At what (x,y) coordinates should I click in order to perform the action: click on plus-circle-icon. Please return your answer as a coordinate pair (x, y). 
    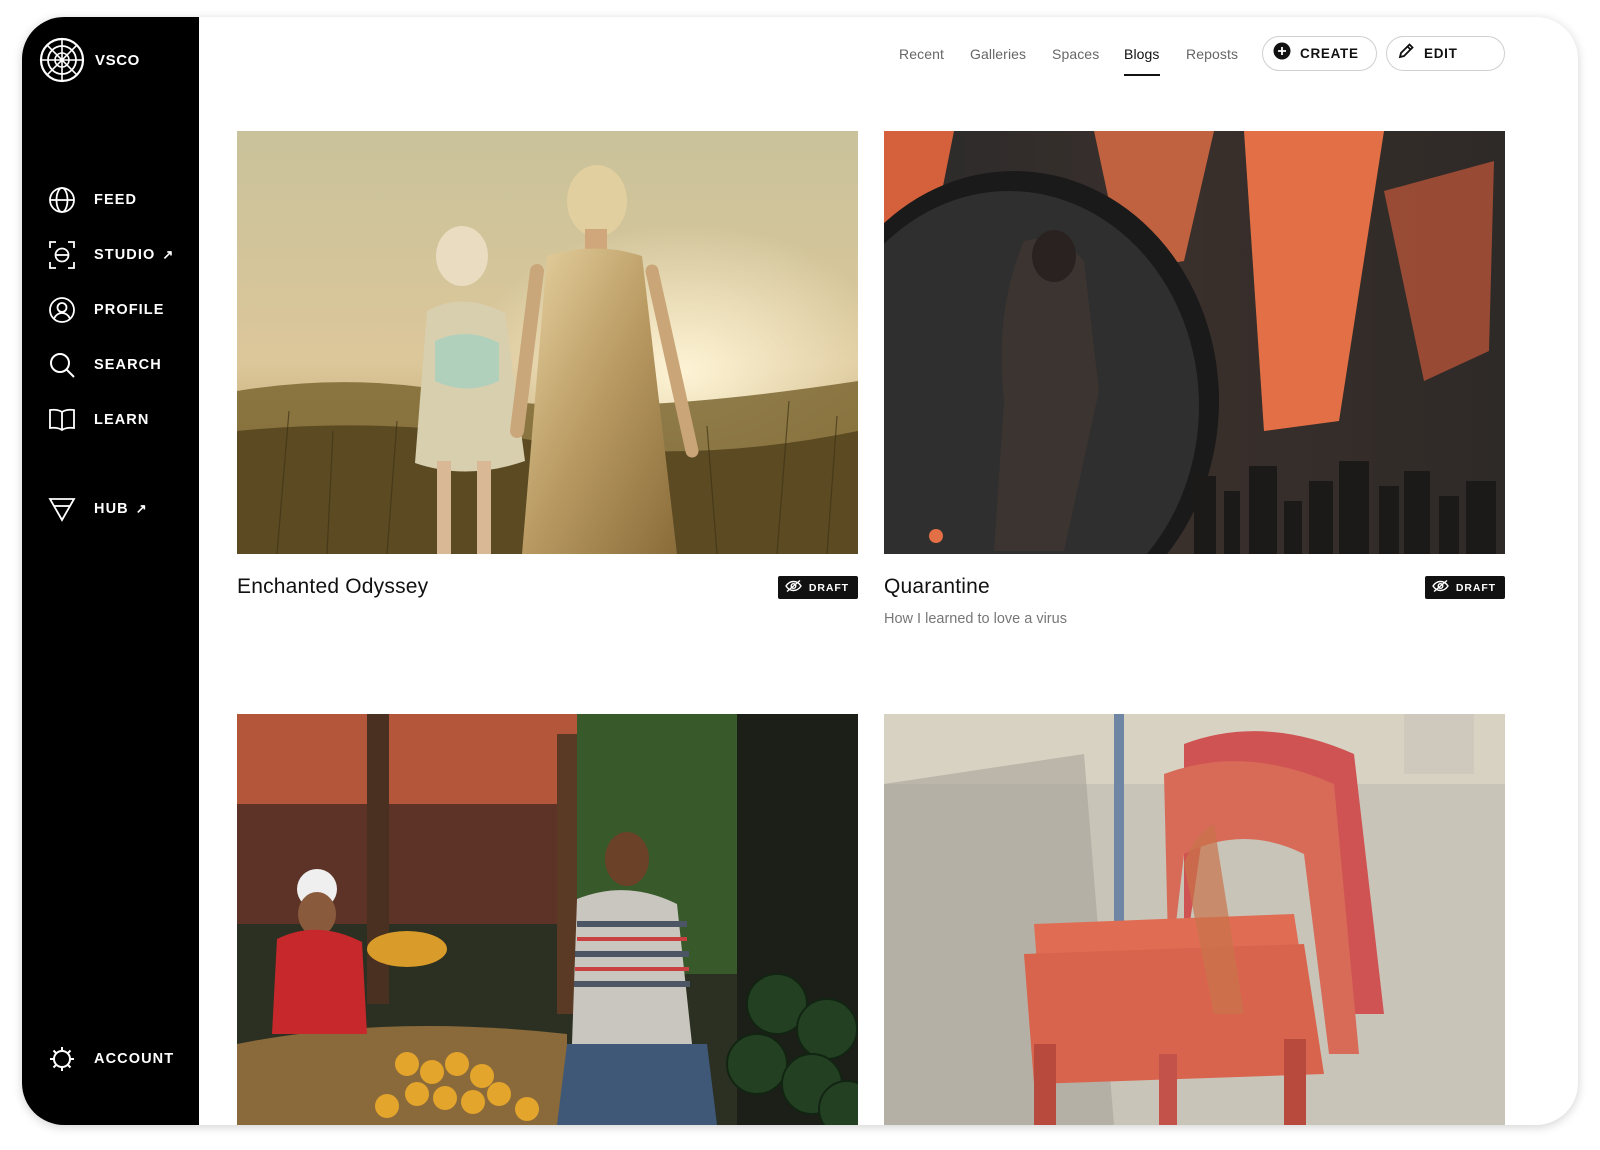
    Looking at the image, I should click on (1282, 53).